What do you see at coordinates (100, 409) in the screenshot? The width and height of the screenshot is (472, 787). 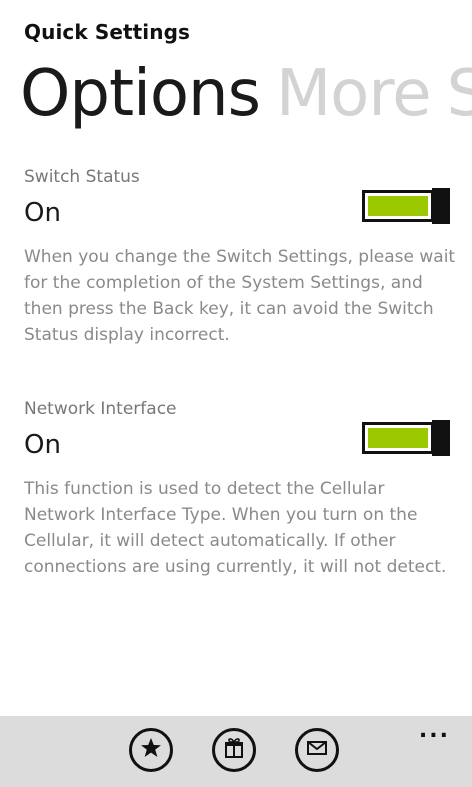 I see `network-interface-label: Network Interface` at bounding box center [100, 409].